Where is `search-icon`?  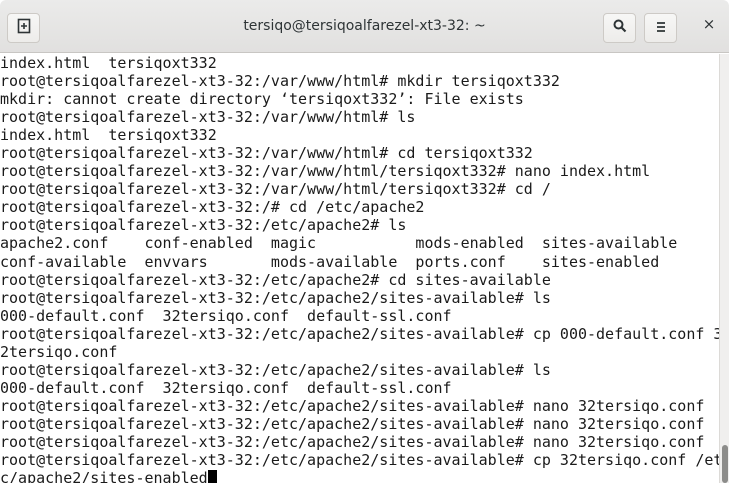 search-icon is located at coordinates (620, 28).